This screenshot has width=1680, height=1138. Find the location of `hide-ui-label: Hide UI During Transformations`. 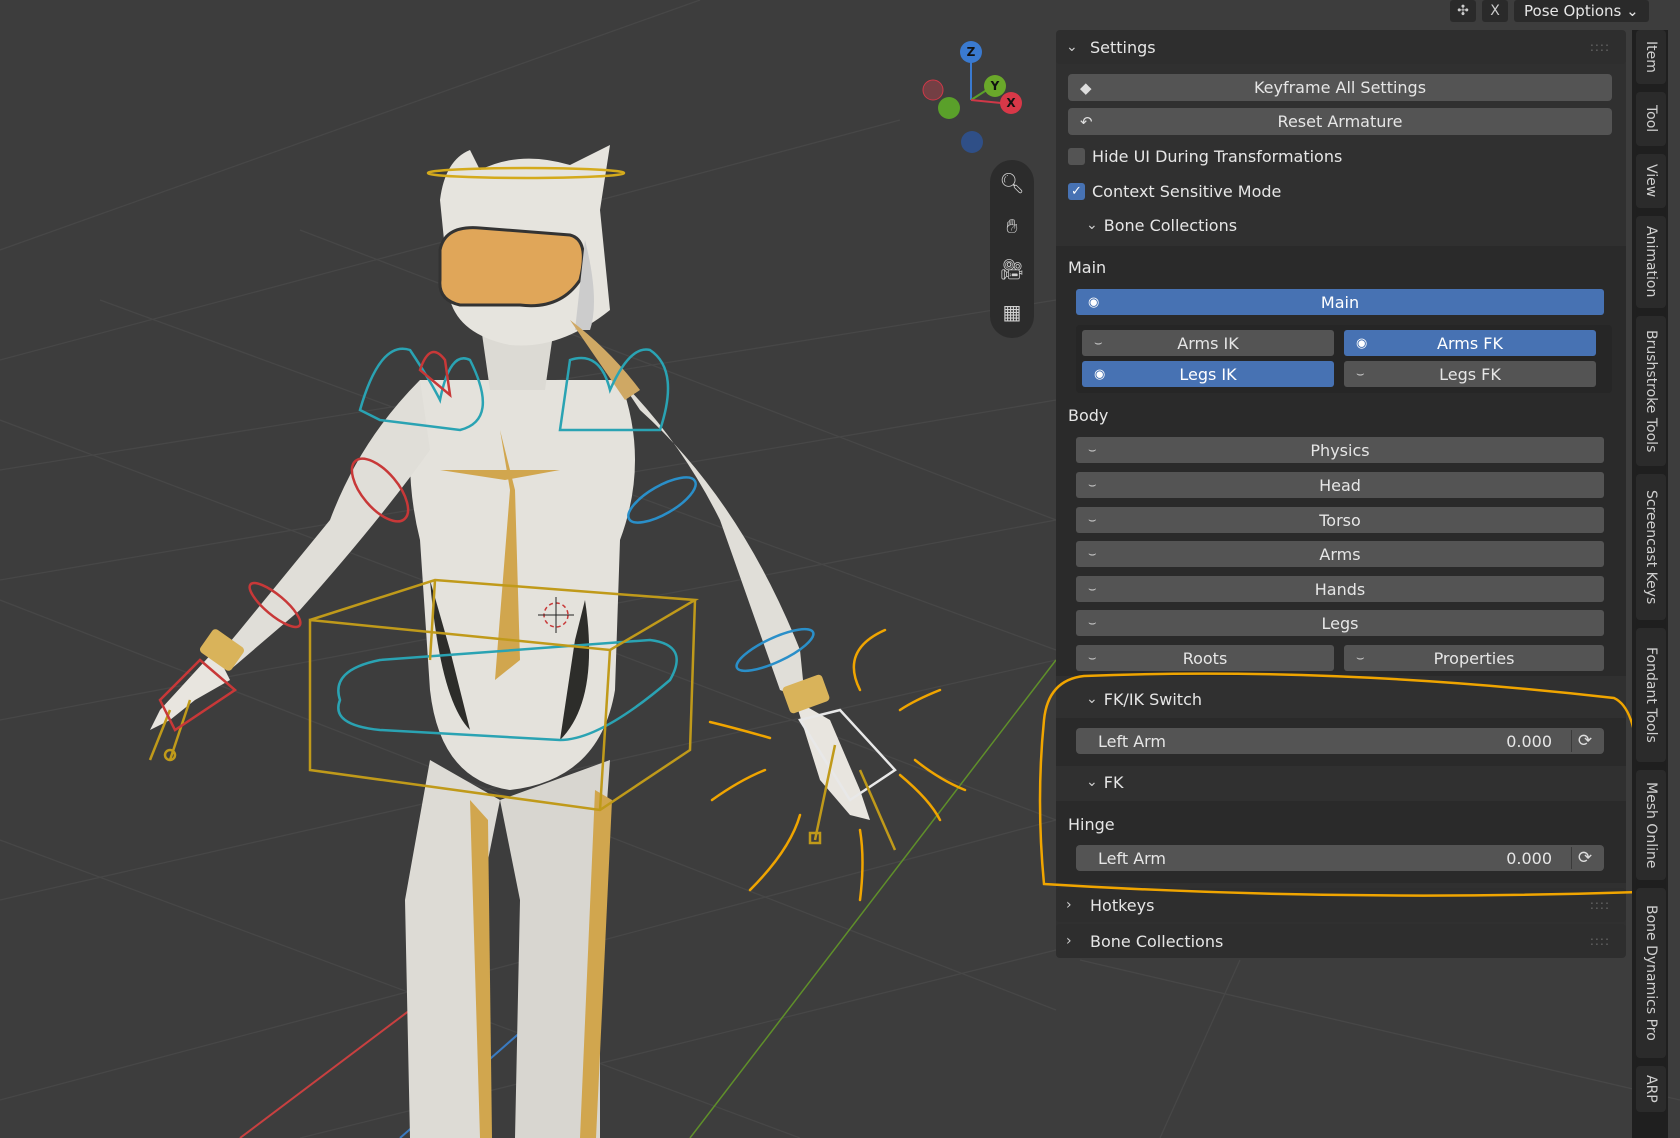

hide-ui-label: Hide UI During Transformations is located at coordinates (1217, 156).